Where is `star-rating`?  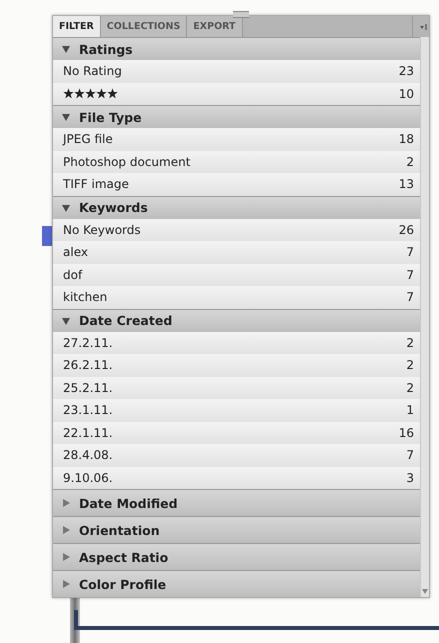 star-rating is located at coordinates (90, 94).